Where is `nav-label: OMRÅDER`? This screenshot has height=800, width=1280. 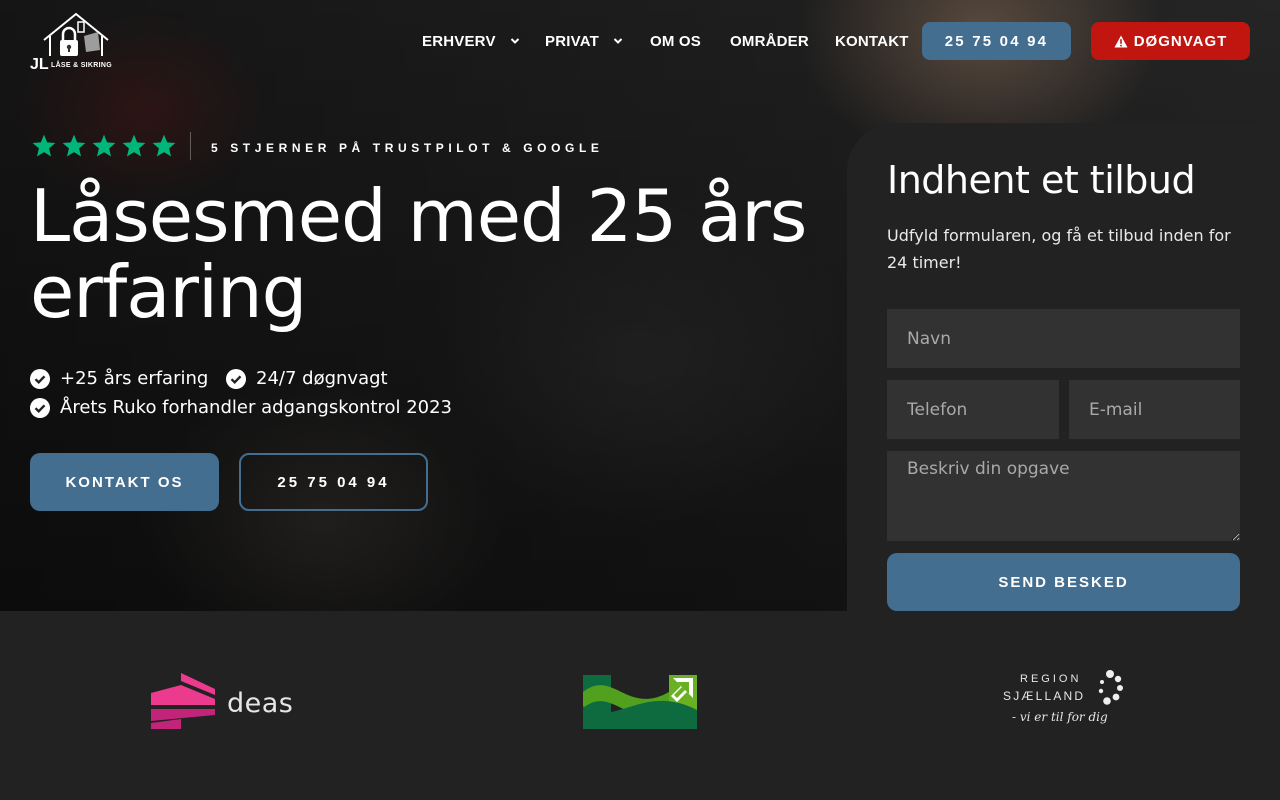
nav-label: OMRÅDER is located at coordinates (769, 41).